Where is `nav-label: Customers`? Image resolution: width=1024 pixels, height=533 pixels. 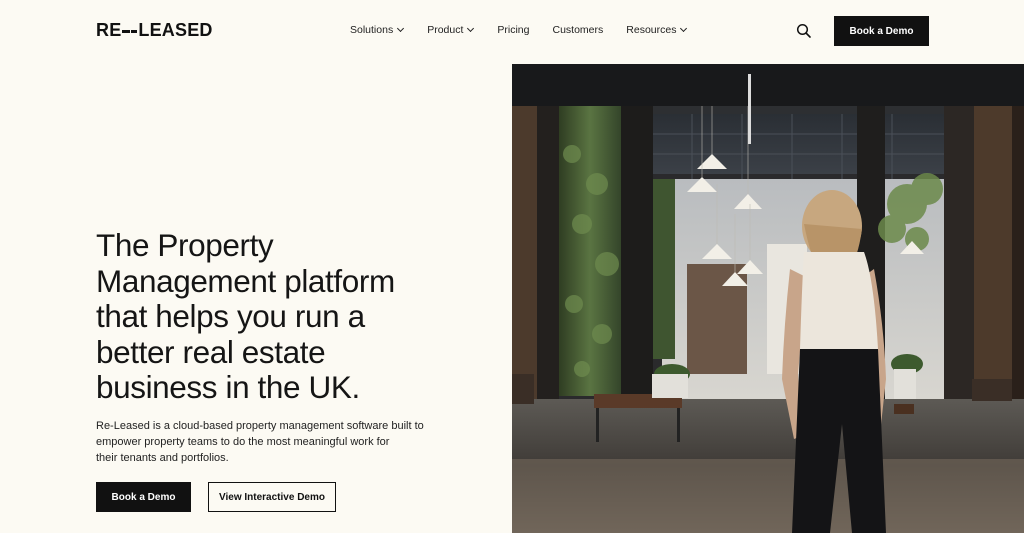
nav-label: Customers is located at coordinates (578, 30).